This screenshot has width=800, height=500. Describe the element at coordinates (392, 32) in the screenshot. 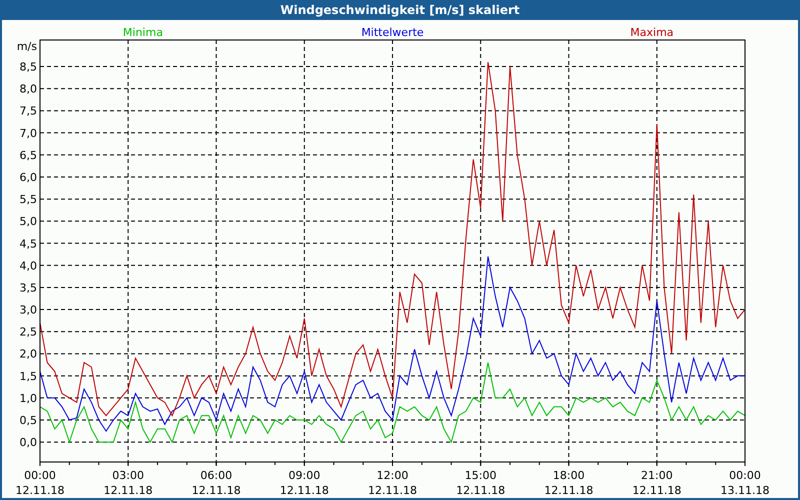

I see `legend-label: Mittelwerte` at that location.